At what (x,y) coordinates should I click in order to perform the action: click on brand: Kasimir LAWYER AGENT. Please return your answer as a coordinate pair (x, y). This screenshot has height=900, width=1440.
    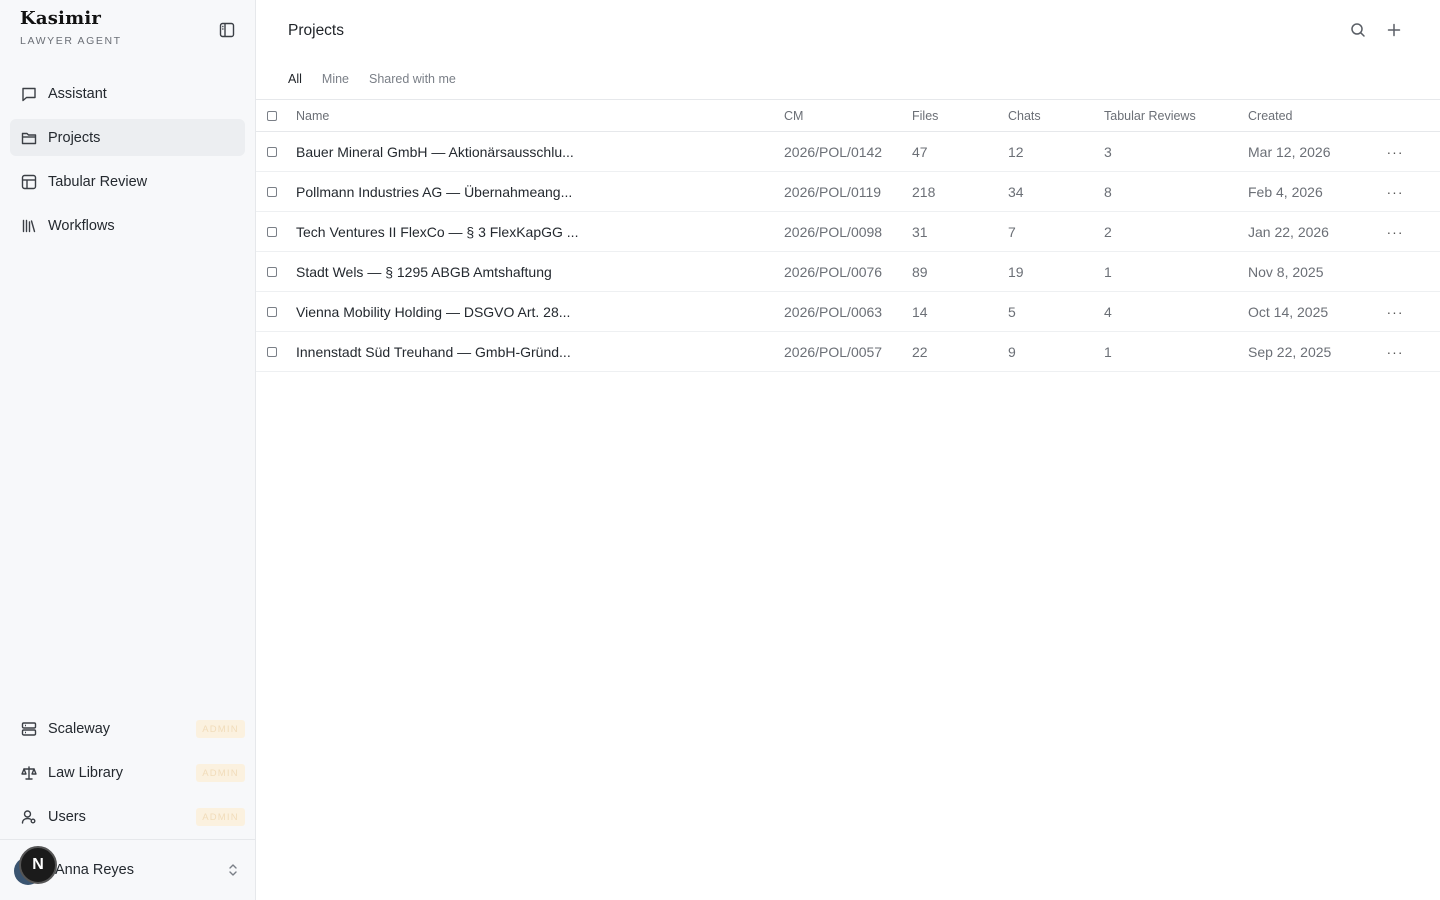
    Looking at the image, I should click on (71, 27).